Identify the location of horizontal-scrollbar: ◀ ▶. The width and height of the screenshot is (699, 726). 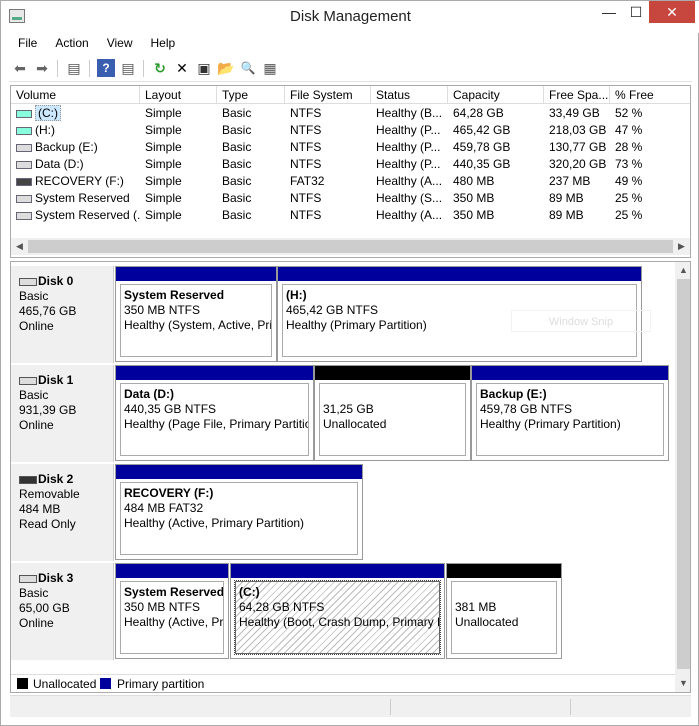
(350, 246).